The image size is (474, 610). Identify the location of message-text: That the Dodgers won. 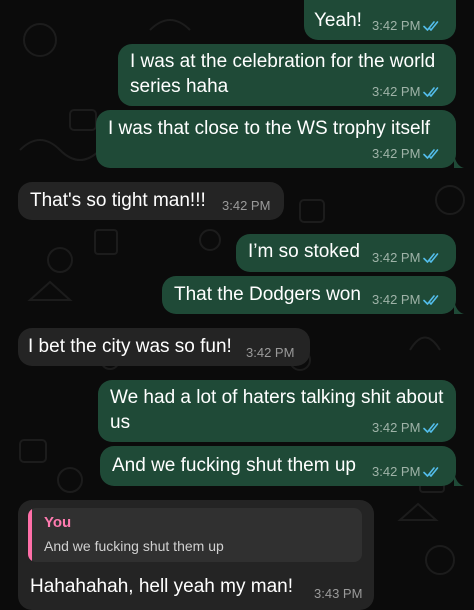
(267, 294).